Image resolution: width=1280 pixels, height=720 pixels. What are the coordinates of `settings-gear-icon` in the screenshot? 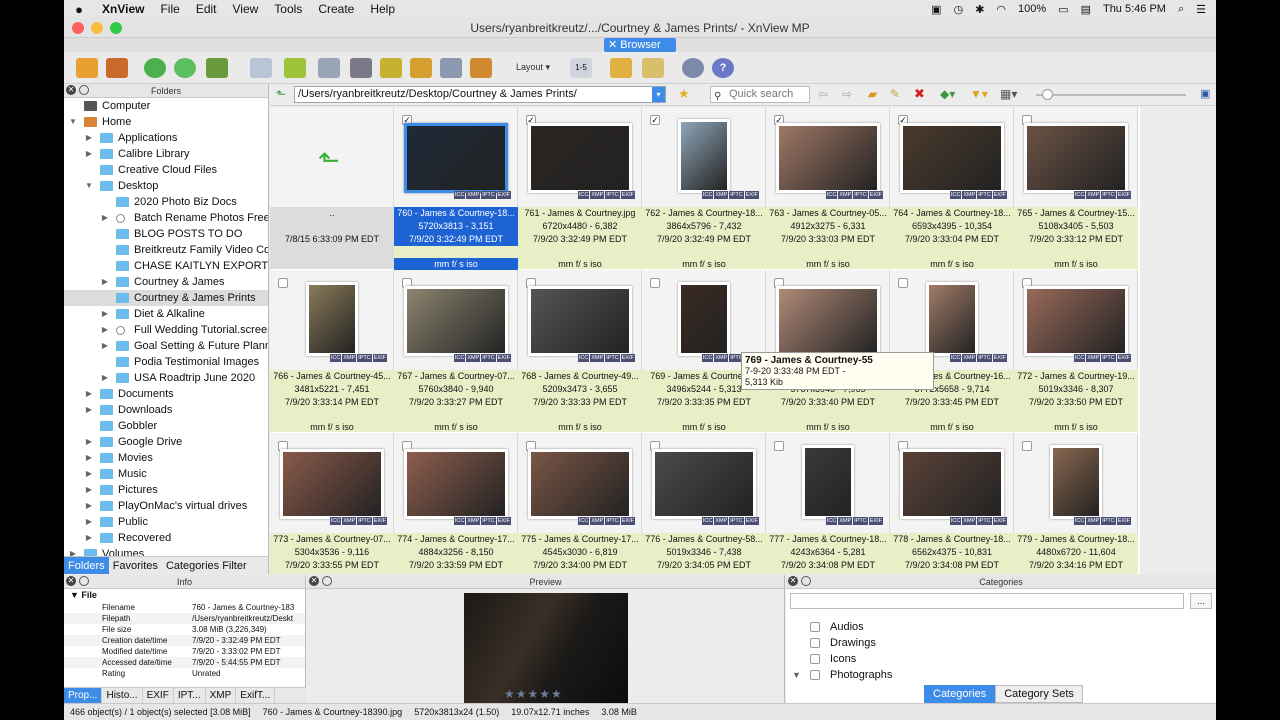 It's located at (693, 68).